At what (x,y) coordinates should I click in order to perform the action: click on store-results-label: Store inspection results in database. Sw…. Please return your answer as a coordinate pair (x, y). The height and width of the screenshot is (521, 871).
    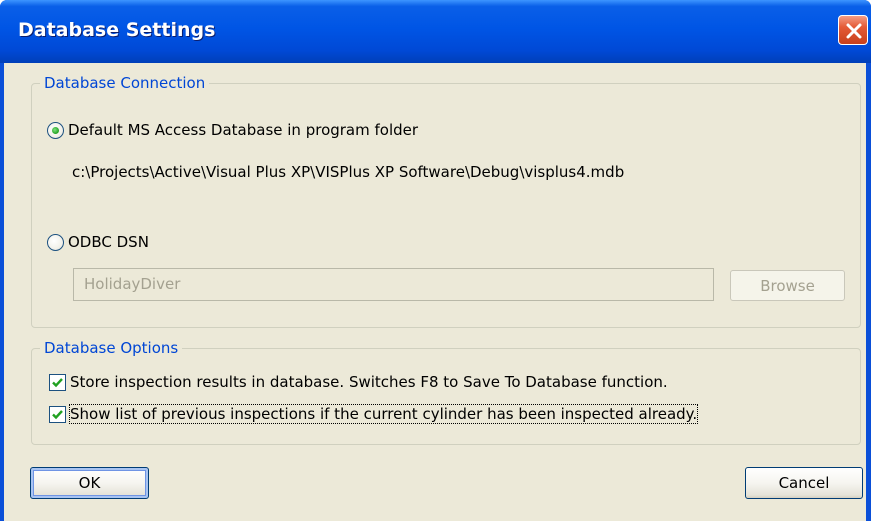
    Looking at the image, I should click on (369, 382).